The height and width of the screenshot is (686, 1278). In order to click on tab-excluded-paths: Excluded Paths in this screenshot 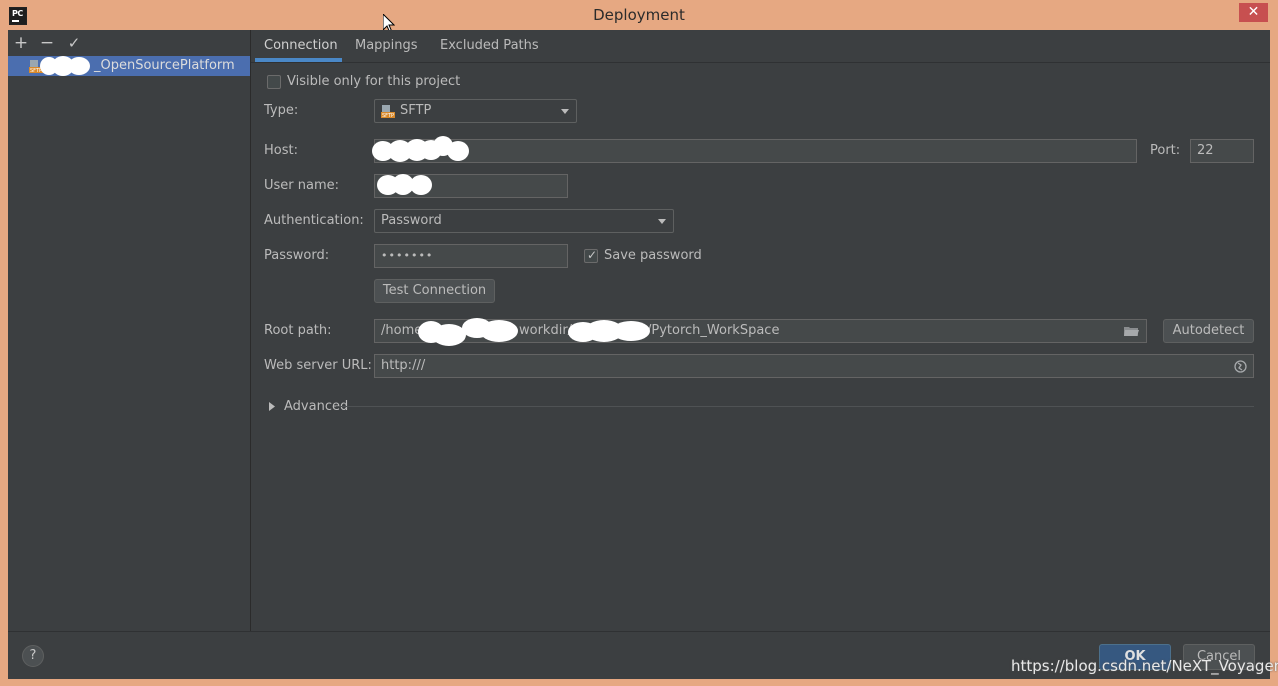, I will do `click(489, 45)`.